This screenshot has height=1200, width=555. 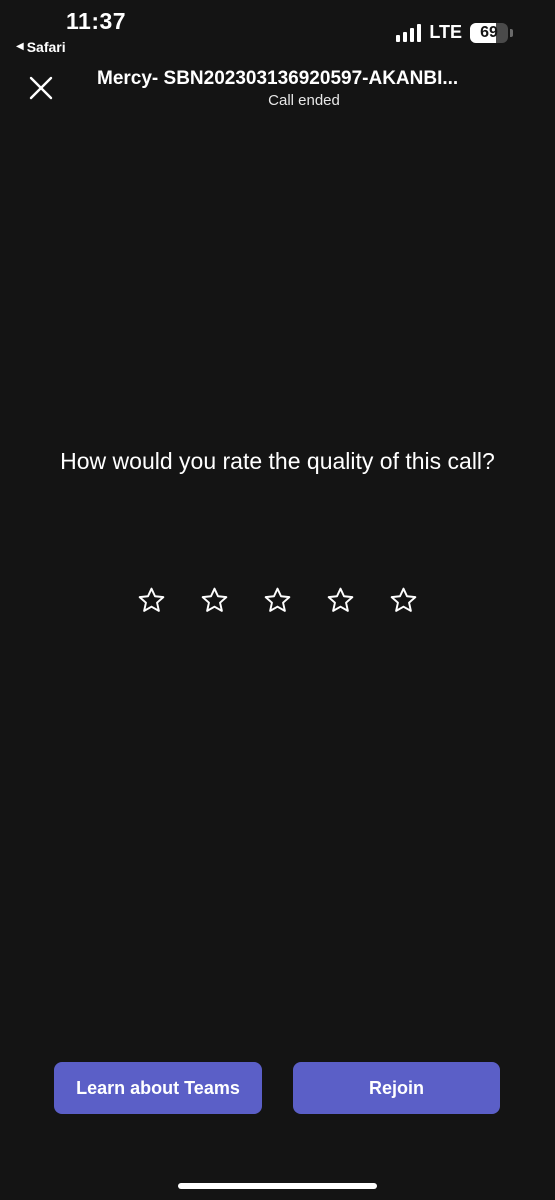 What do you see at coordinates (445, 32) in the screenshot?
I see `network-type: LTE` at bounding box center [445, 32].